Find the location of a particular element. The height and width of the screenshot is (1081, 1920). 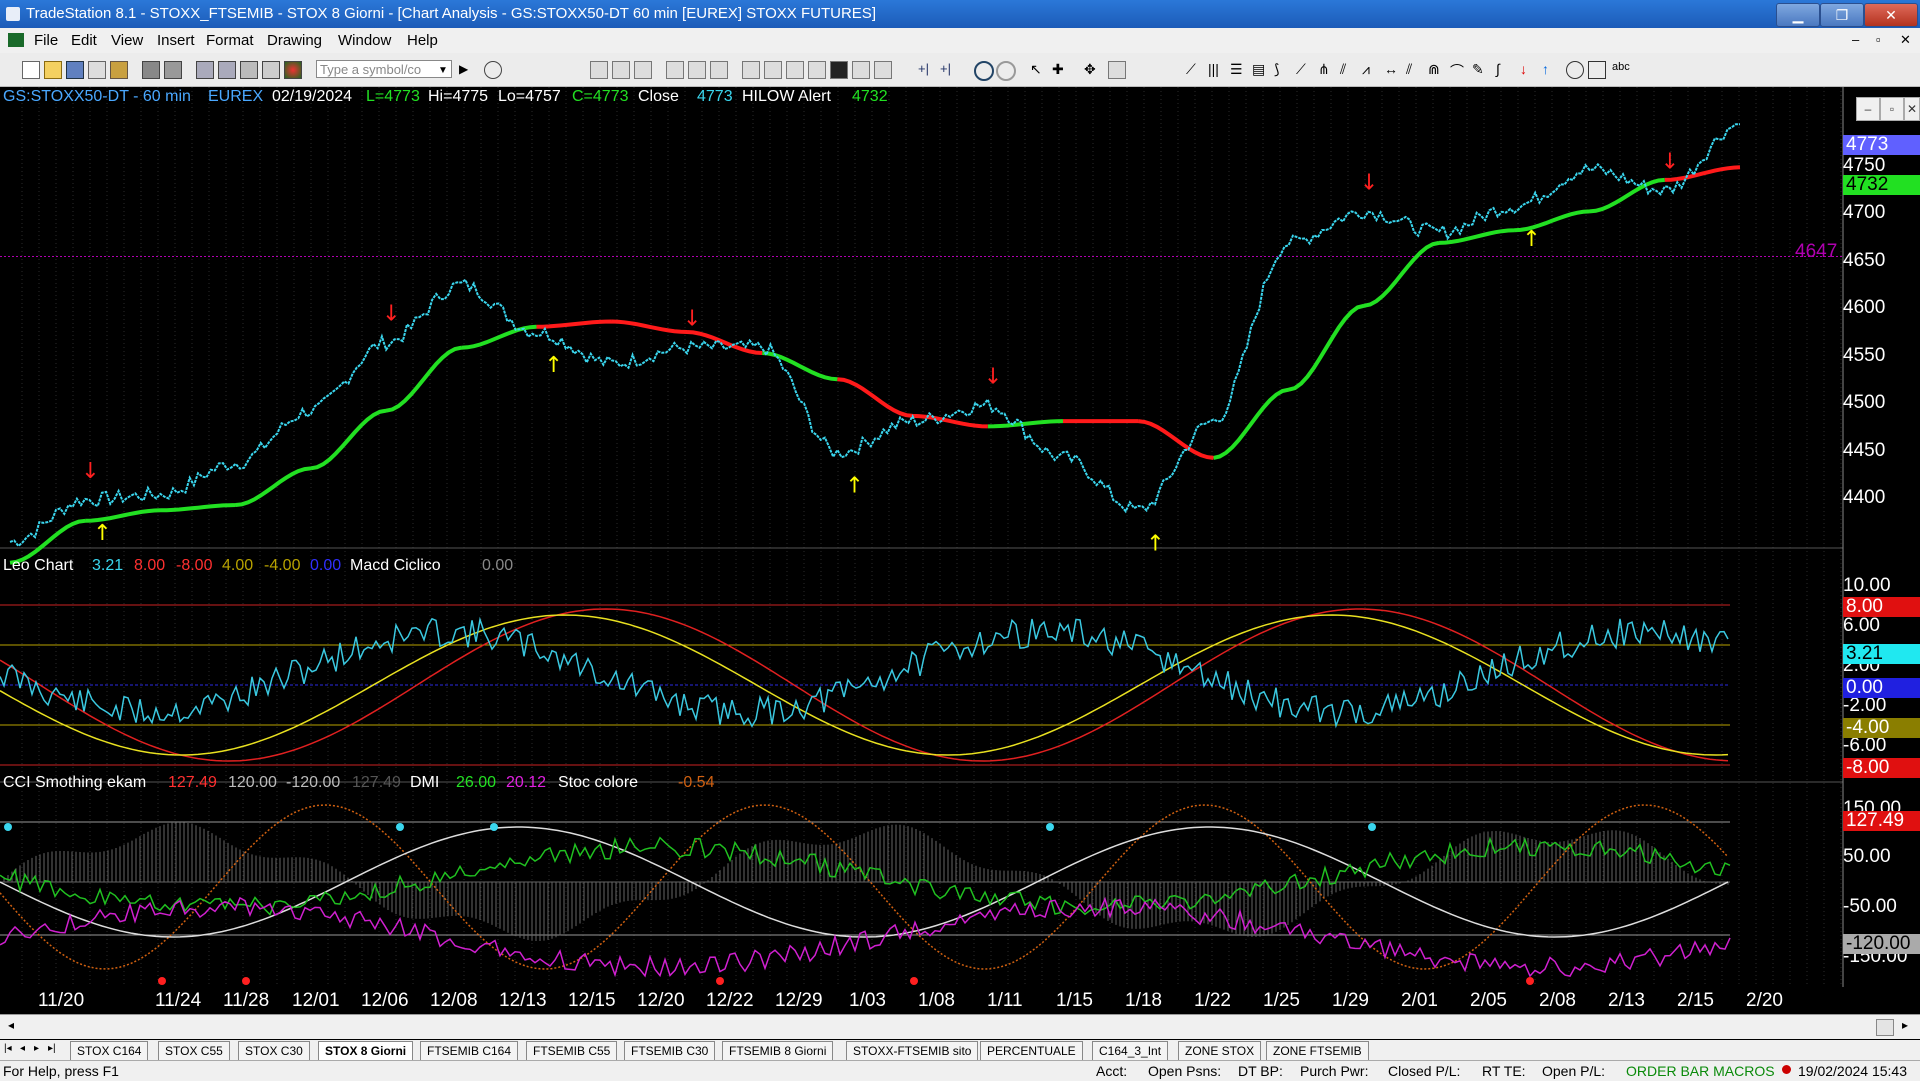

arrow-right-icon: ▶ is located at coordinates (463, 69).